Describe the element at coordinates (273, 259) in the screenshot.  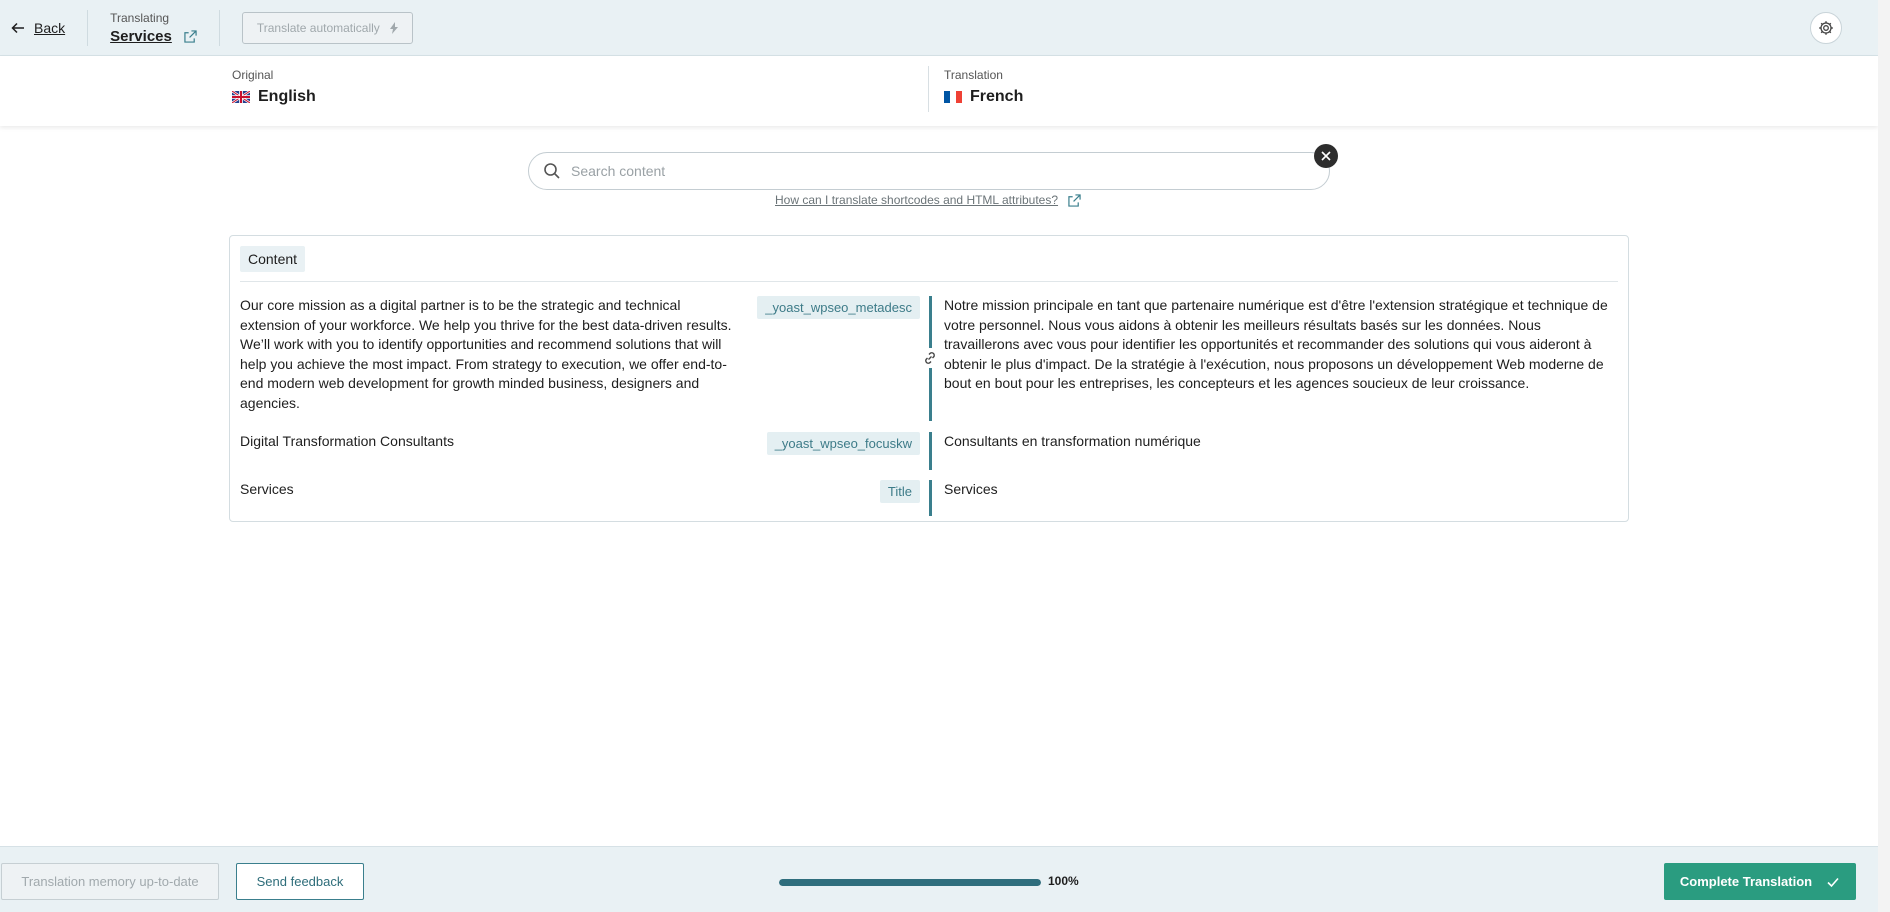
I see `section-title: Content` at that location.